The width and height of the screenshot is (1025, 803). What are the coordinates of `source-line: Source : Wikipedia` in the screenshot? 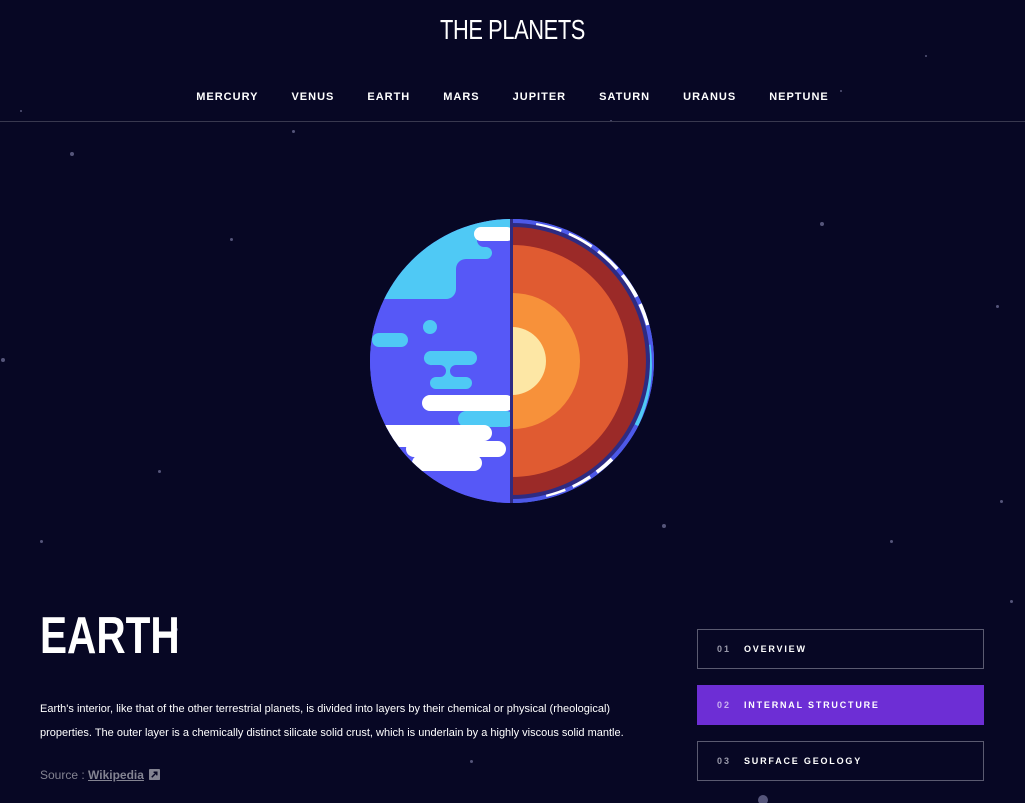 It's located at (100, 775).